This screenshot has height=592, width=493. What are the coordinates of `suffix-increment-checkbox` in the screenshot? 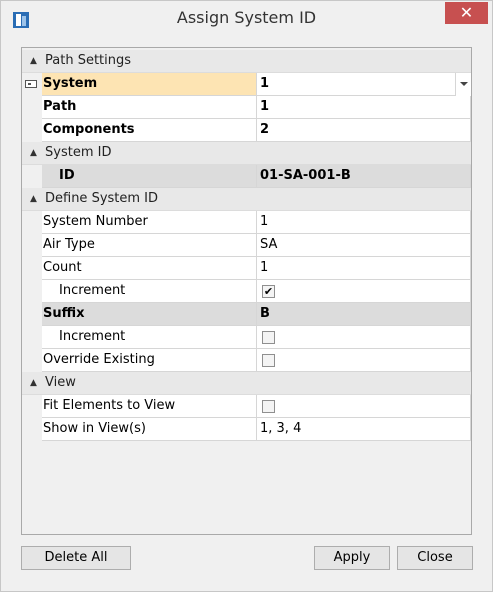 It's located at (268, 337).